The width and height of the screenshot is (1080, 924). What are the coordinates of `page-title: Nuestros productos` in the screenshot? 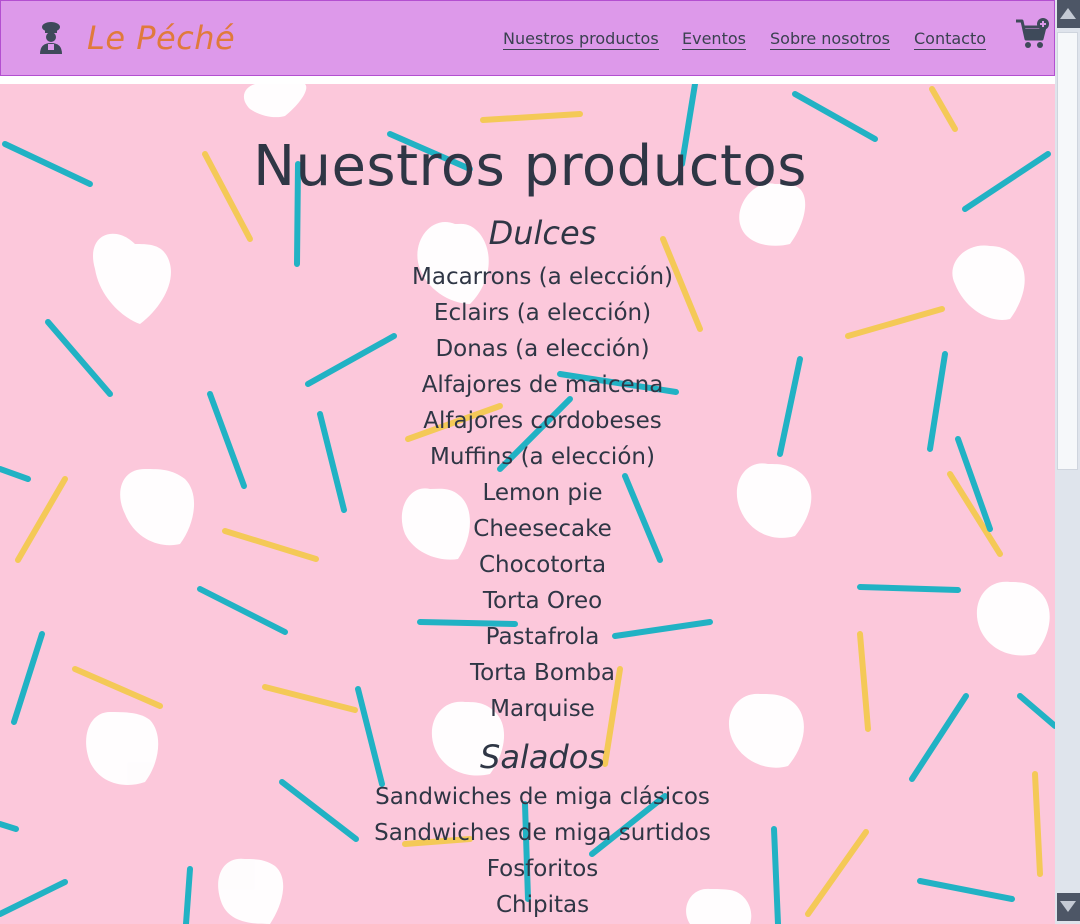 It's located at (530, 166).